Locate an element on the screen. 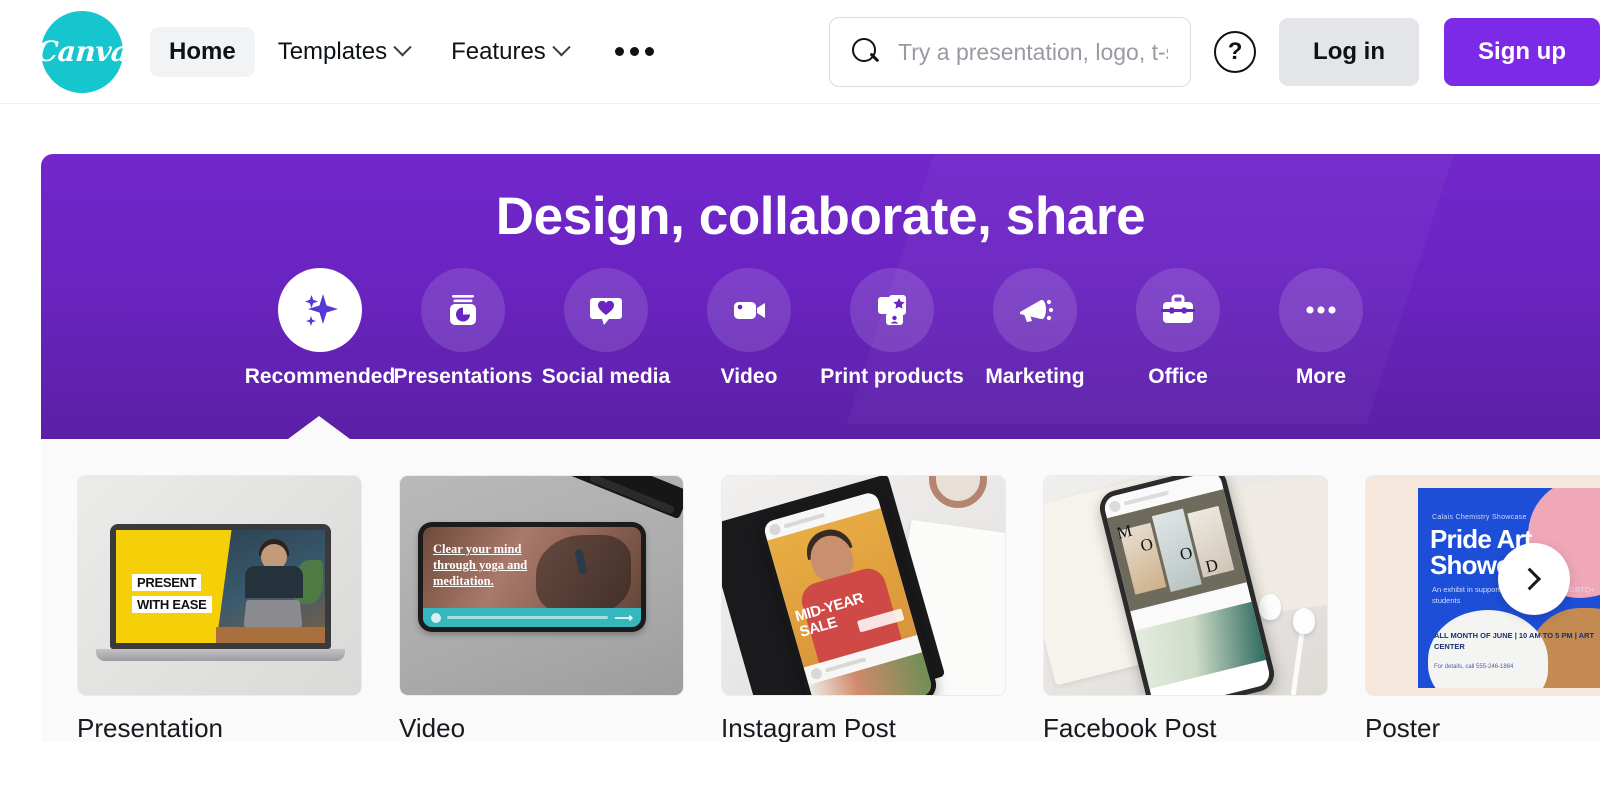 The image size is (1600, 790). laptop-screen: PRESENT WITH EASE is located at coordinates (220, 586).